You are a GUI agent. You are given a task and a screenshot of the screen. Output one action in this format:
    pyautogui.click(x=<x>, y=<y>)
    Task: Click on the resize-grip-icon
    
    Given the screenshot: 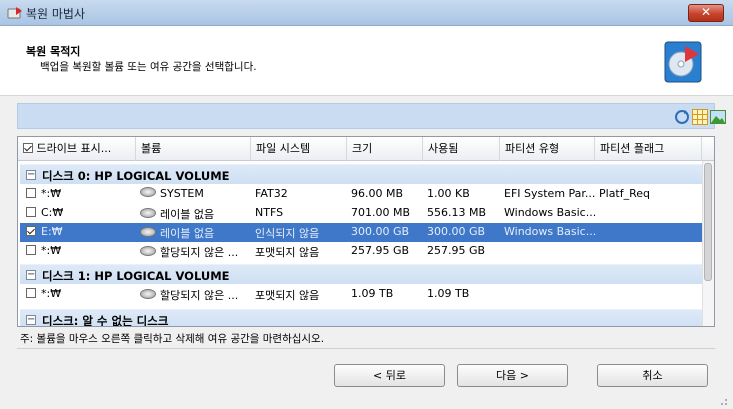 What is the action you would take?
    pyautogui.click(x=723, y=401)
    